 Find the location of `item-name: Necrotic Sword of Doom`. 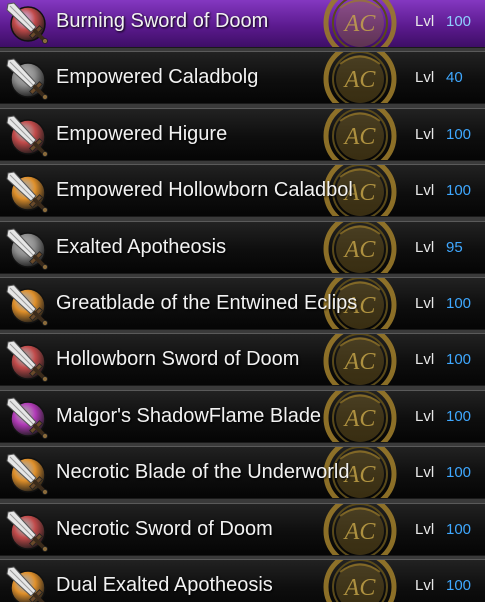

item-name: Necrotic Sword of Doom is located at coordinates (164, 528).